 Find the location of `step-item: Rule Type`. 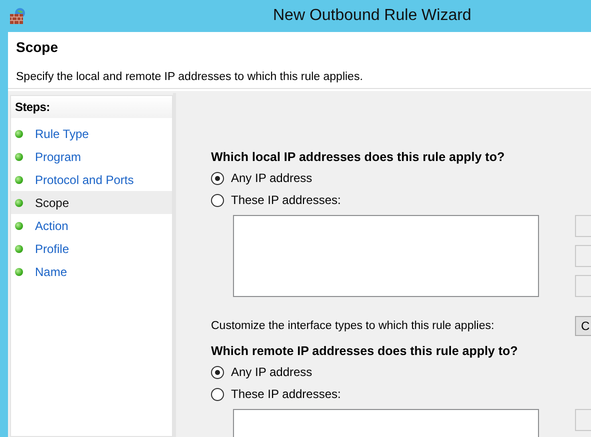

step-item: Rule Type is located at coordinates (91, 133).